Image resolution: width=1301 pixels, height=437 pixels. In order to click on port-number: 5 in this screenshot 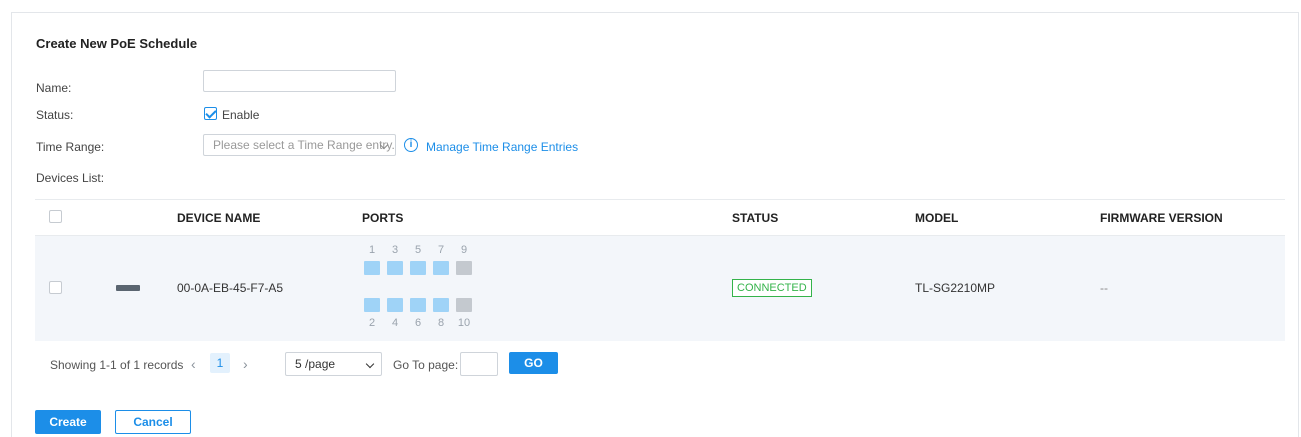, I will do `click(418, 250)`.